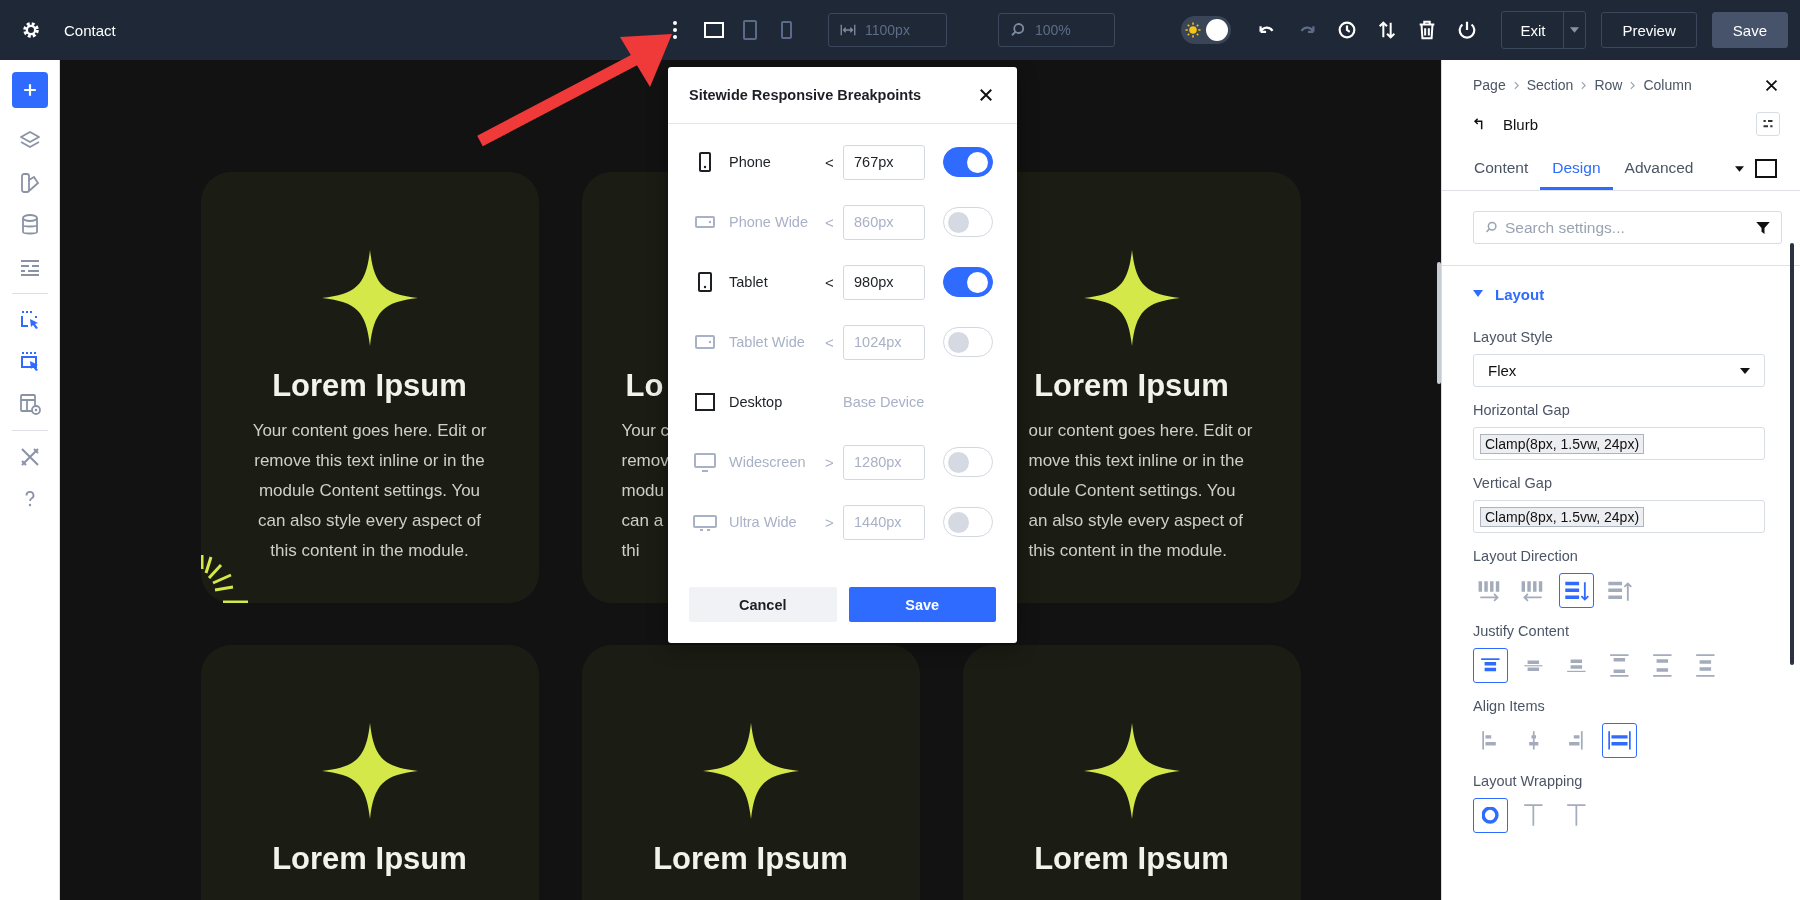 The image size is (1800, 900). What do you see at coordinates (1522, 410) in the screenshot?
I see `field-label: Horizontal Gap` at bounding box center [1522, 410].